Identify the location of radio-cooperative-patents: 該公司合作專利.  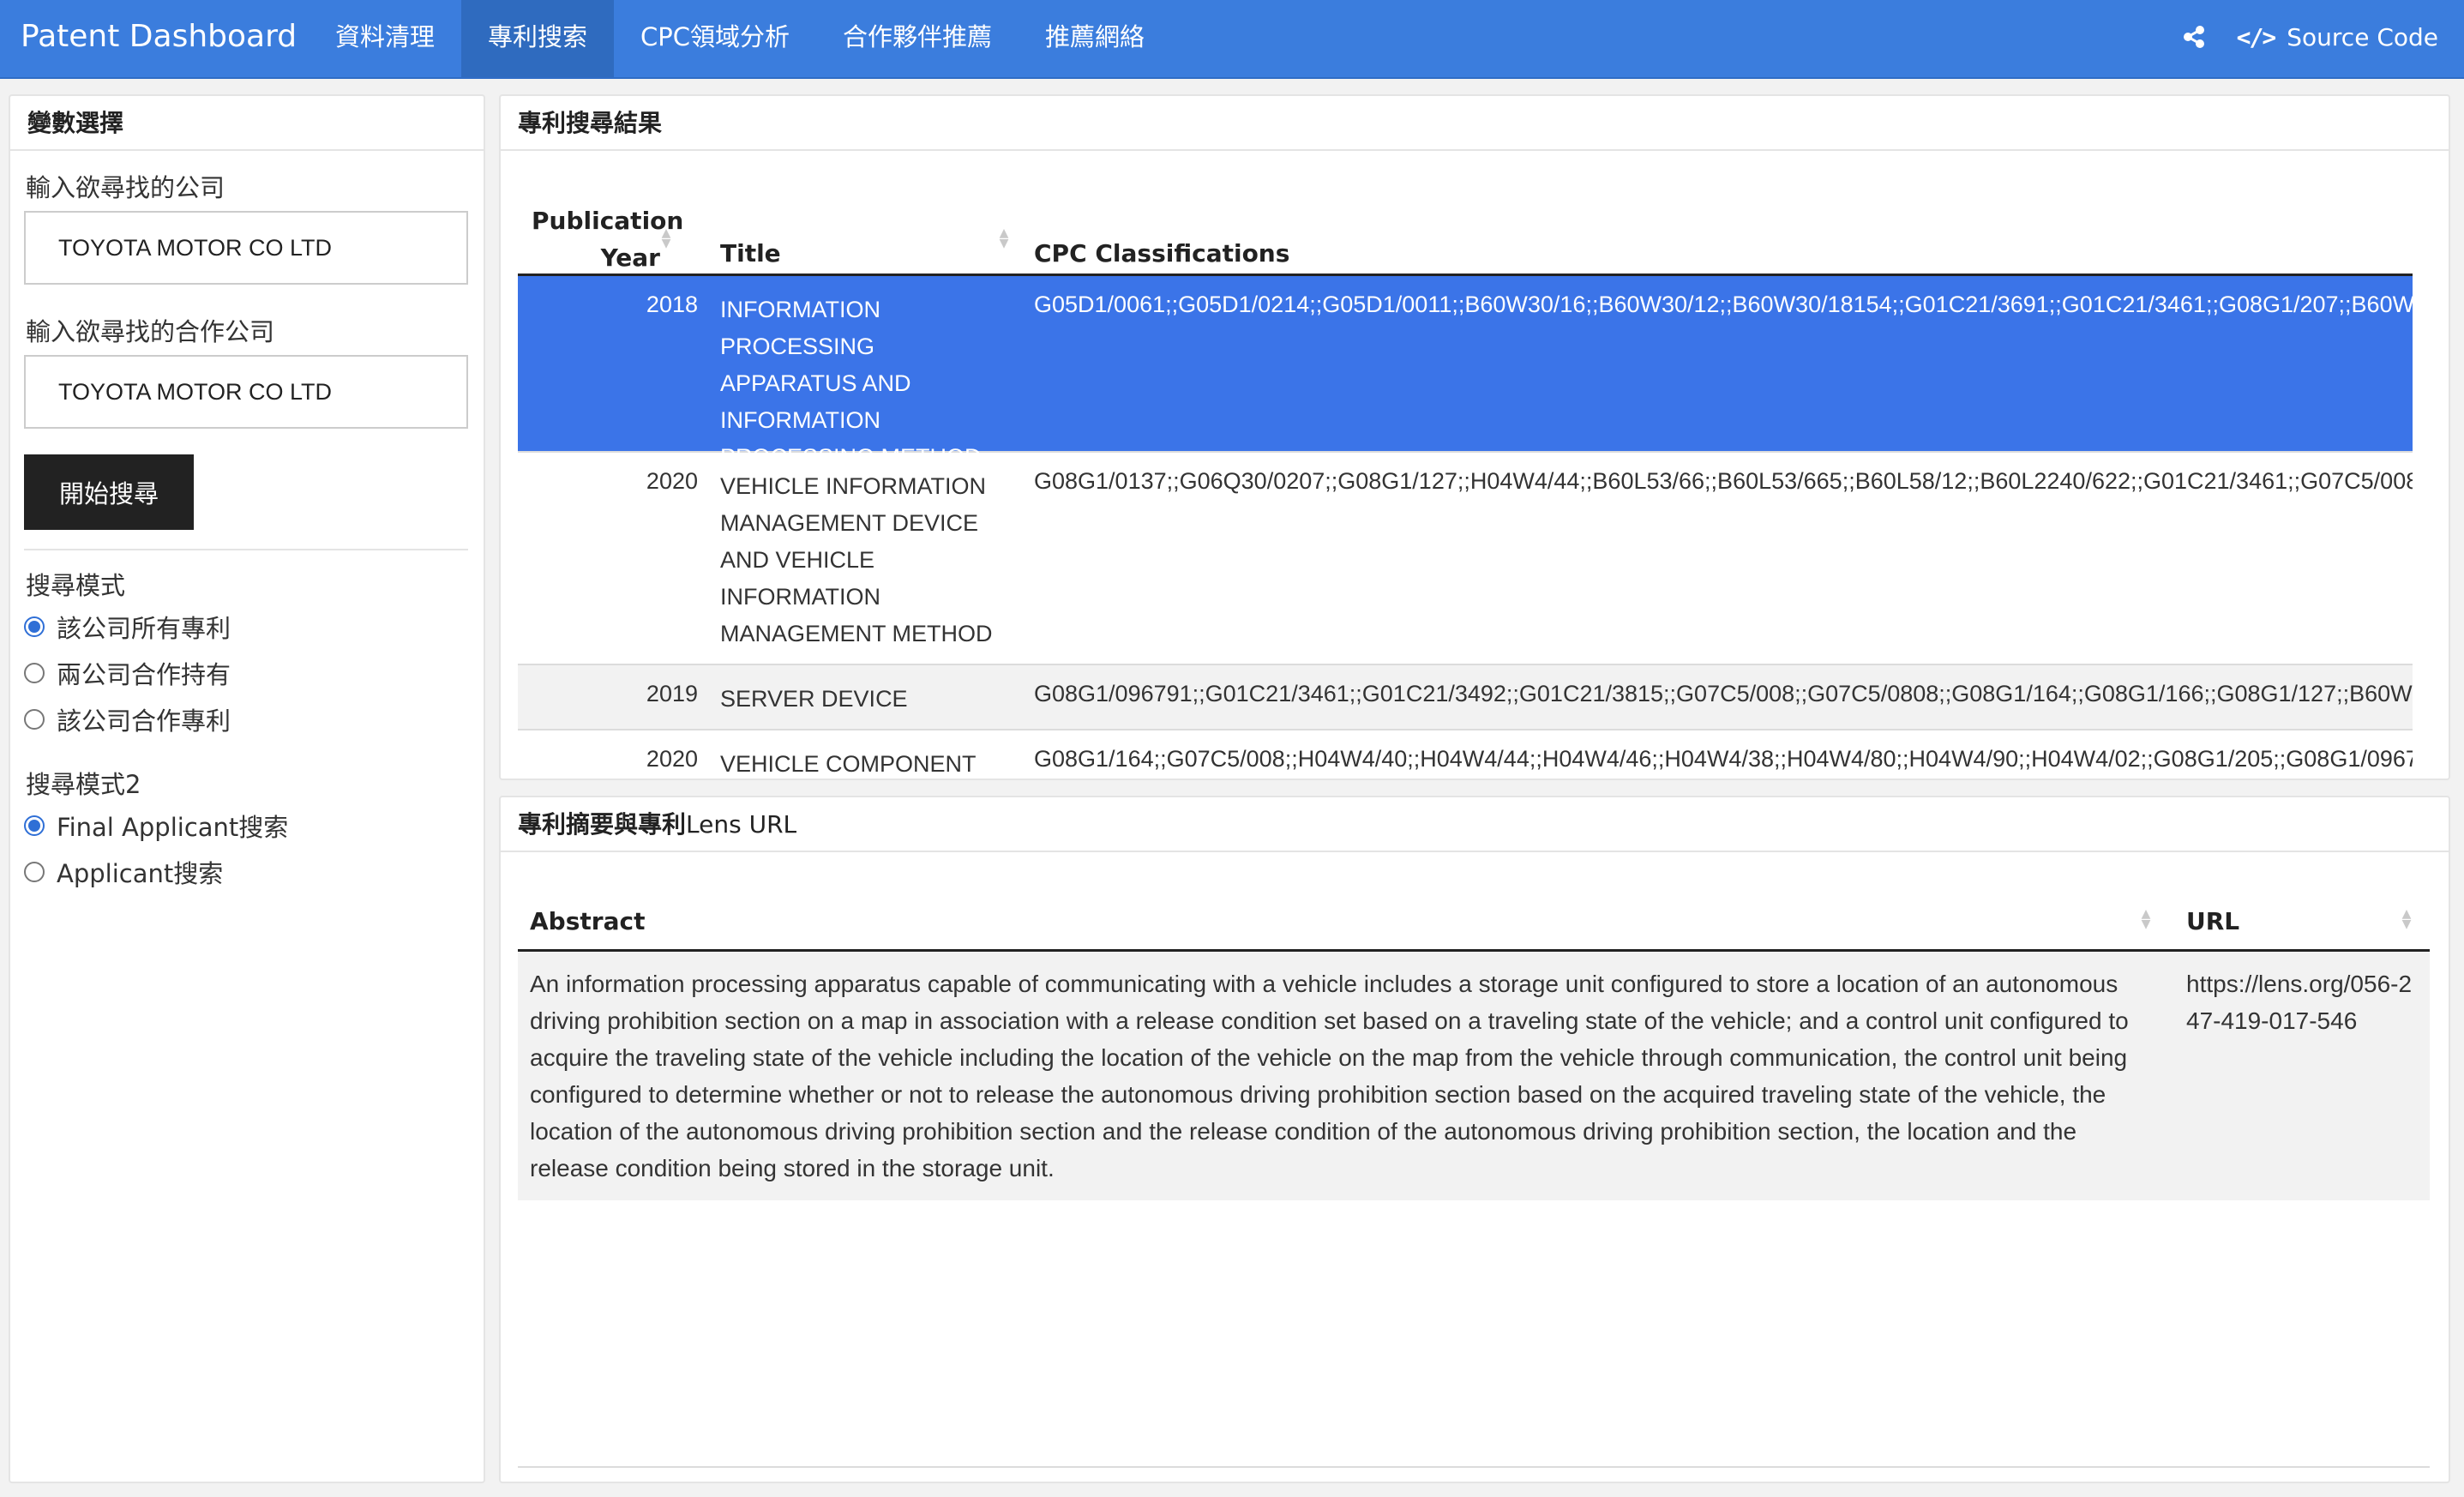
(127, 719).